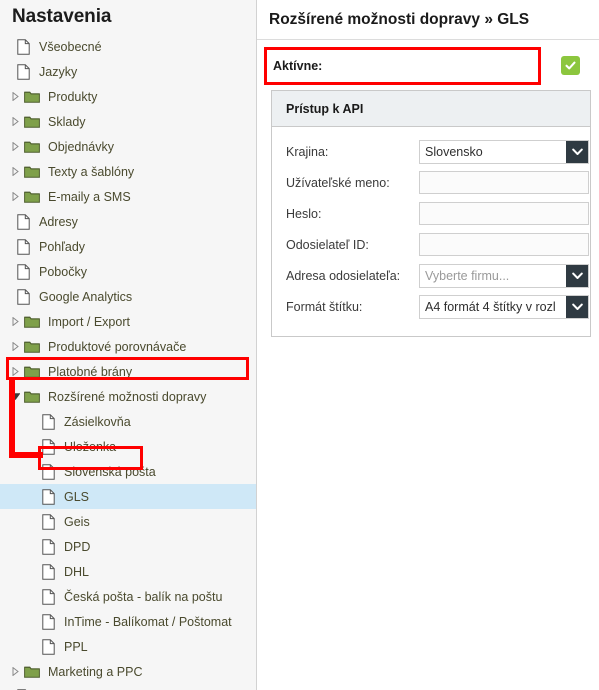  I want to click on select-form-t-t-tku: A4 formát 4 štítky v rozl, so click(504, 306).